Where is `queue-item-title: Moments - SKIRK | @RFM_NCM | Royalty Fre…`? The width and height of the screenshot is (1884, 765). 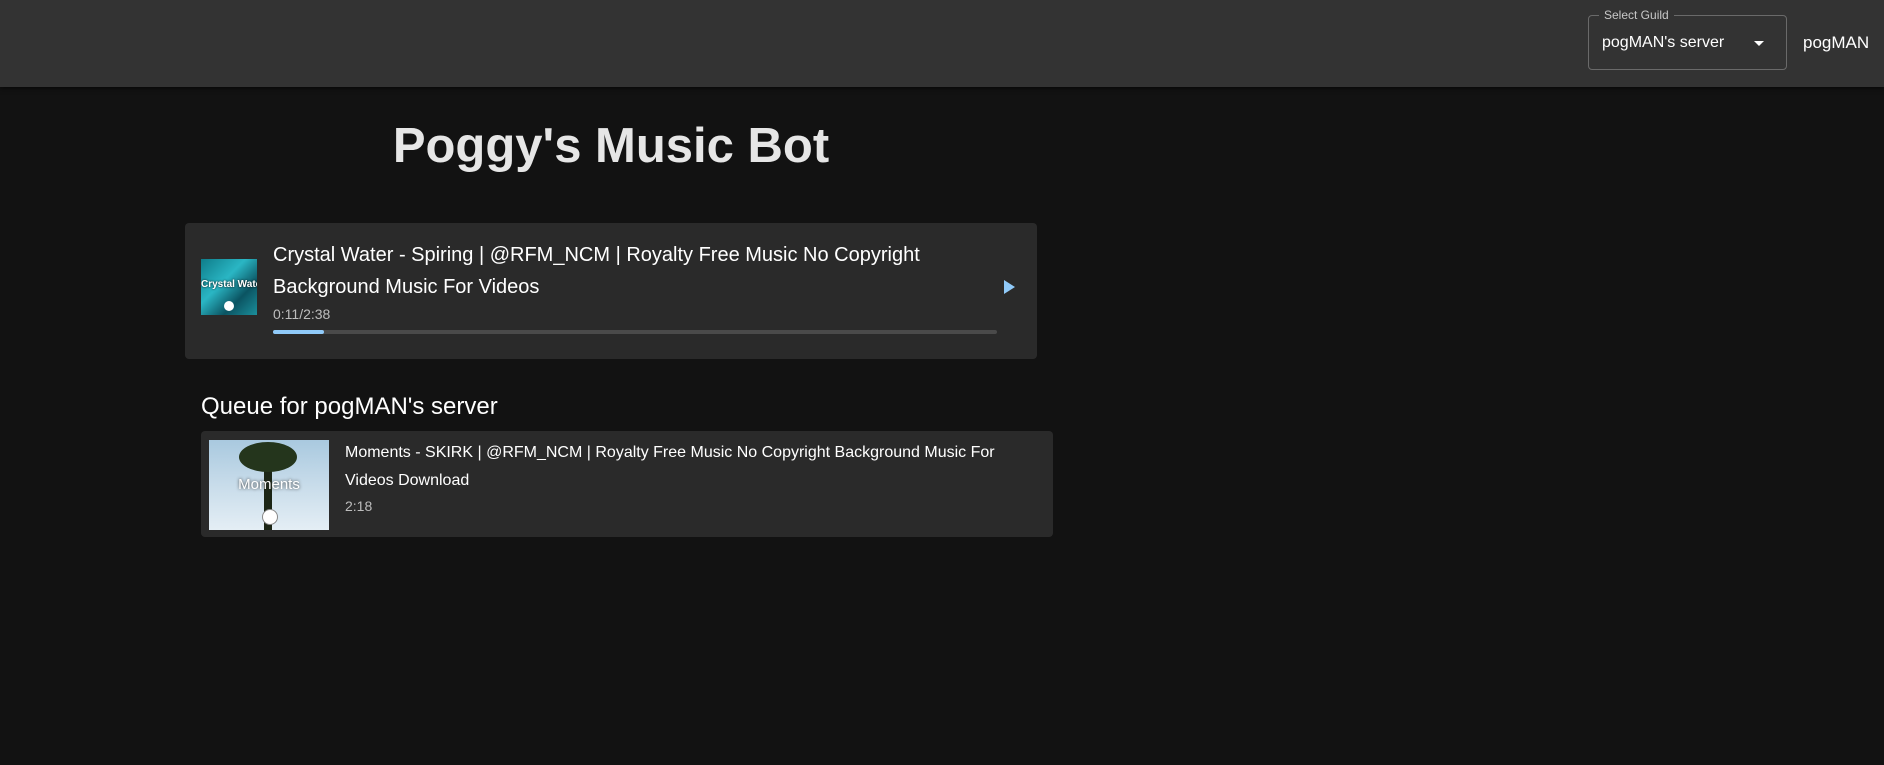 queue-item-title: Moments - SKIRK | @RFM_NCM | Royalty Fre… is located at coordinates (670, 466).